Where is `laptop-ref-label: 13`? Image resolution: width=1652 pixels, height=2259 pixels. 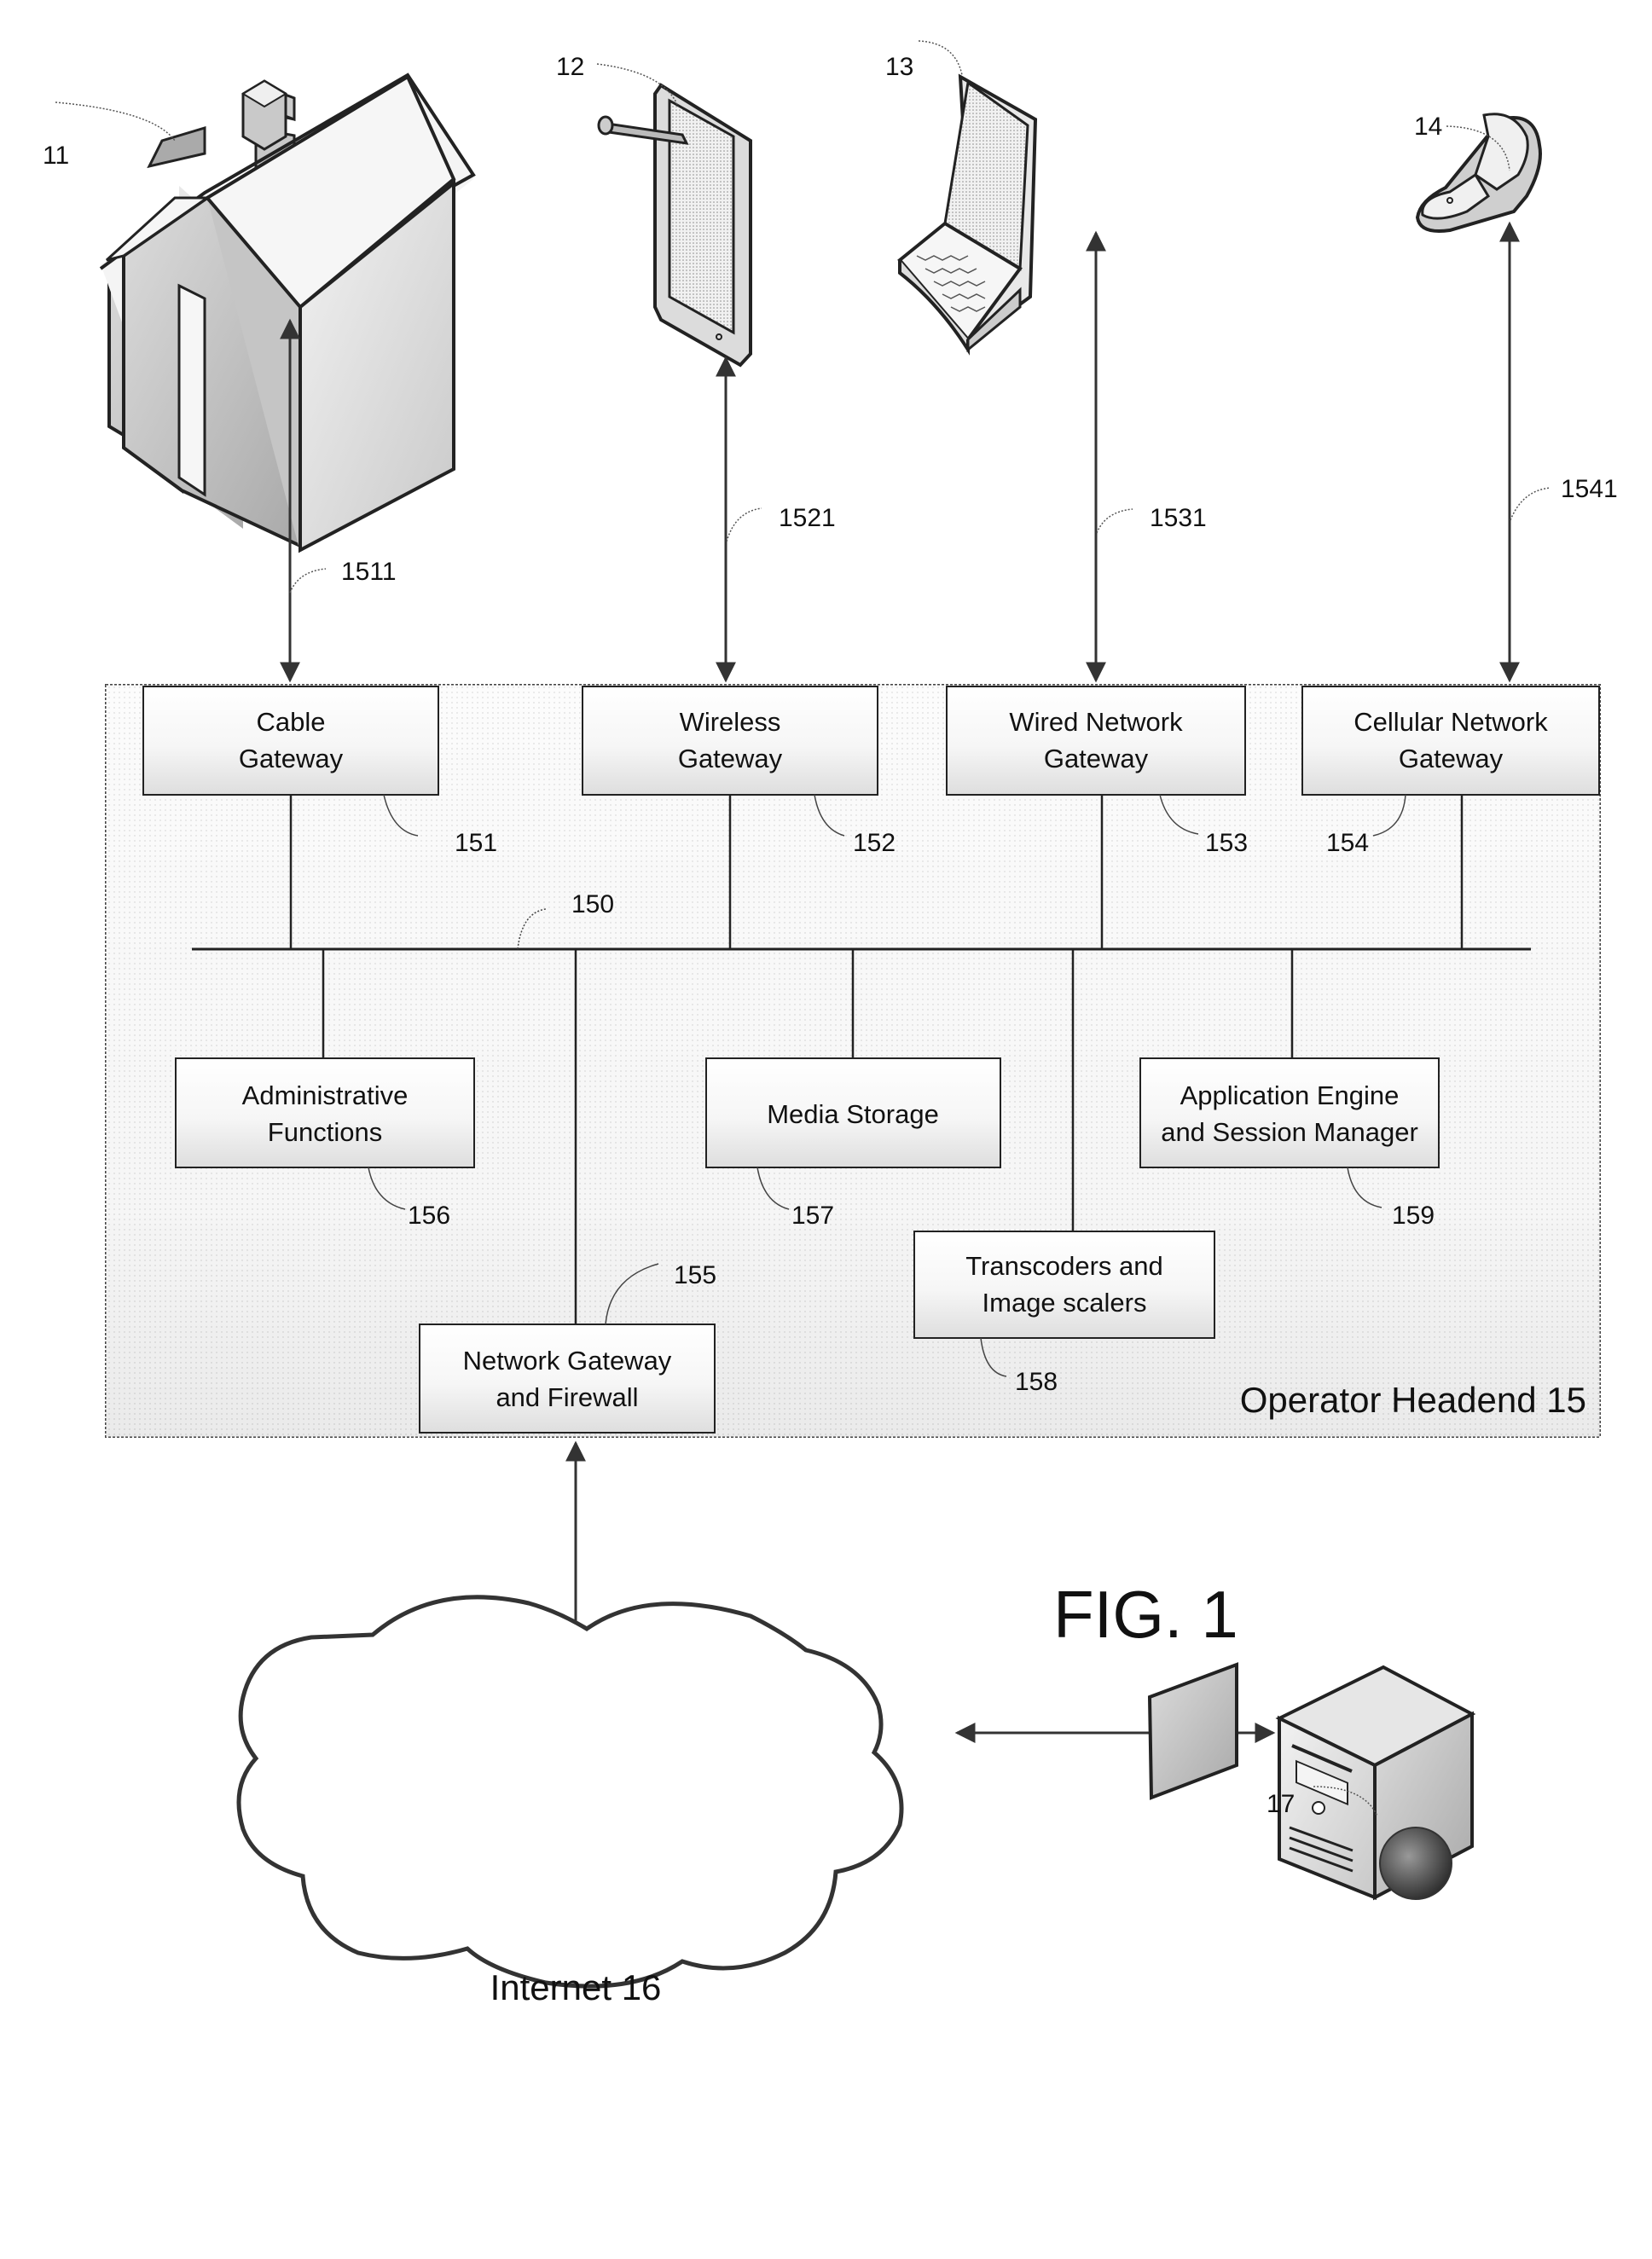
laptop-ref-label: 13 is located at coordinates (899, 67).